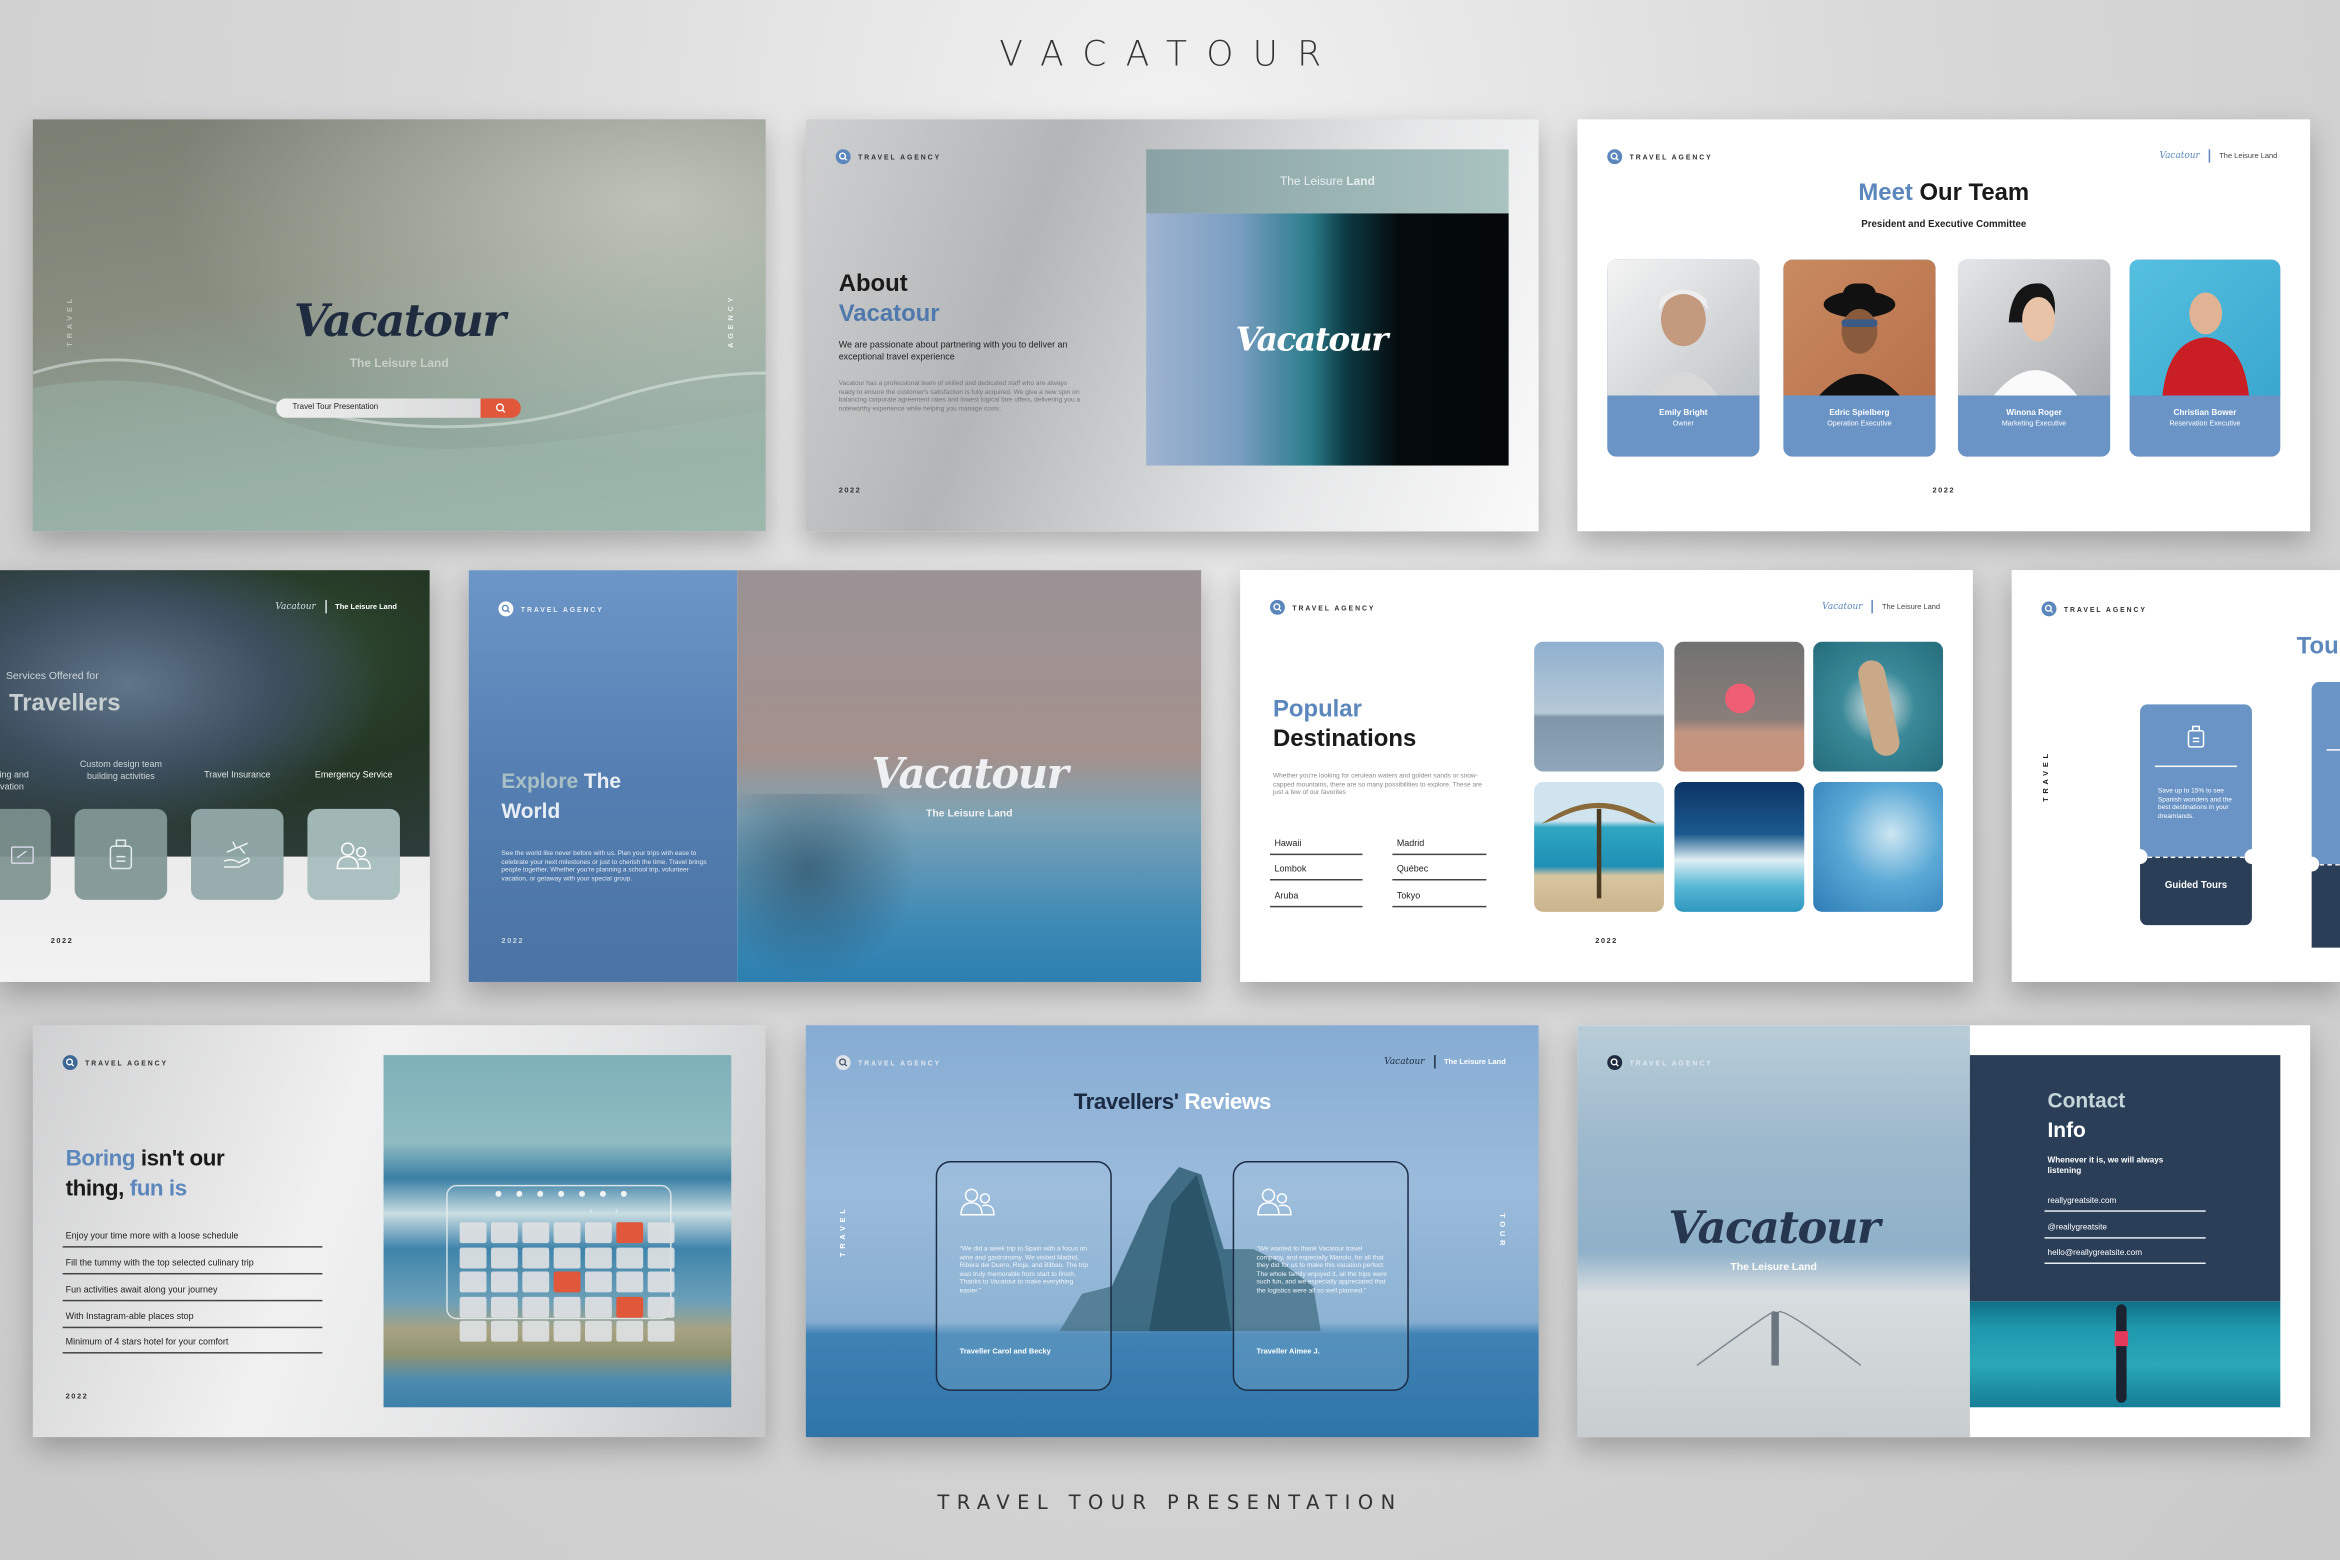 Image resolution: width=2340 pixels, height=1560 pixels. What do you see at coordinates (616, 1211) in the screenshot?
I see `calendar-next-icon: ›` at bounding box center [616, 1211].